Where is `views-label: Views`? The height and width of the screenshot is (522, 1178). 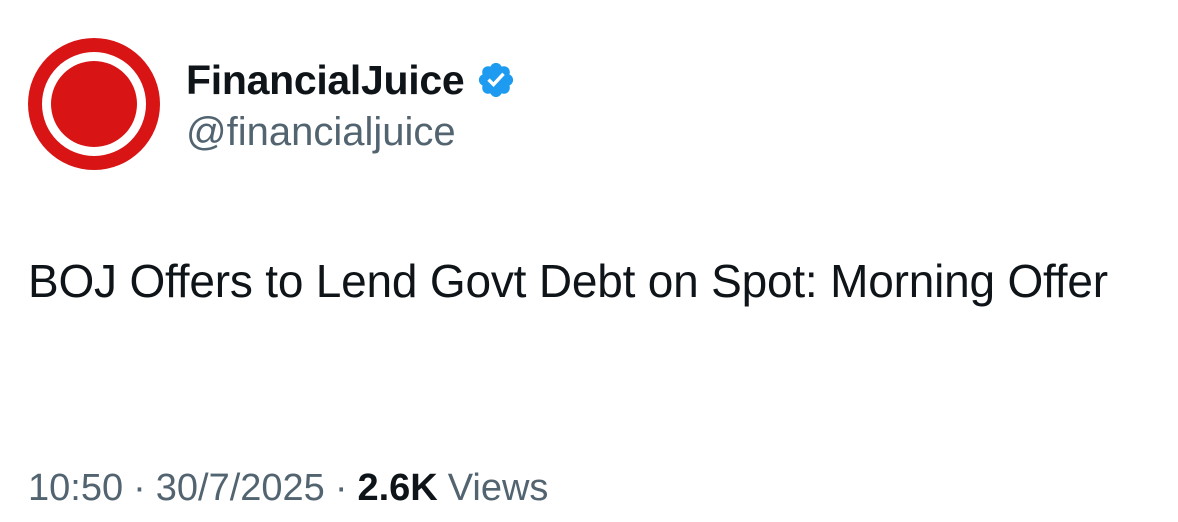 views-label: Views is located at coordinates (498, 488).